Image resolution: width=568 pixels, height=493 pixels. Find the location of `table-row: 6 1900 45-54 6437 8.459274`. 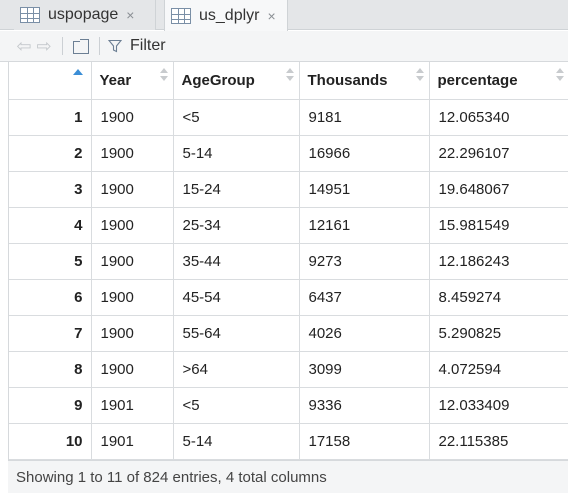

table-row: 6 1900 45-54 6437 8.459274 is located at coordinates (288, 297).